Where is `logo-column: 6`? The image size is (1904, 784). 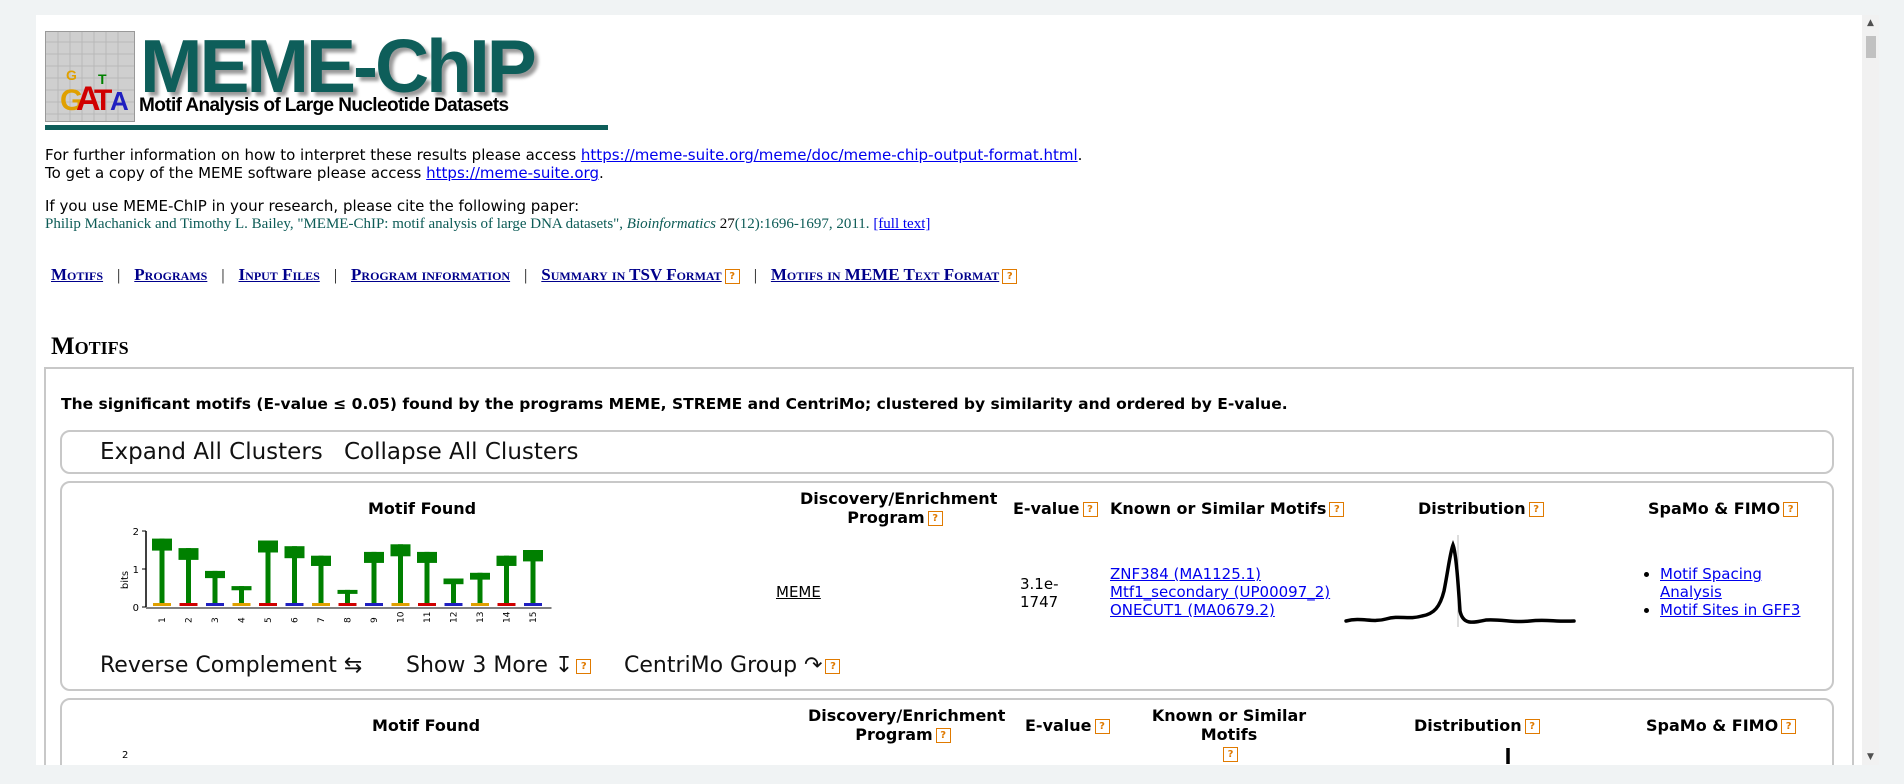
logo-column: 6 is located at coordinates (294, 584).